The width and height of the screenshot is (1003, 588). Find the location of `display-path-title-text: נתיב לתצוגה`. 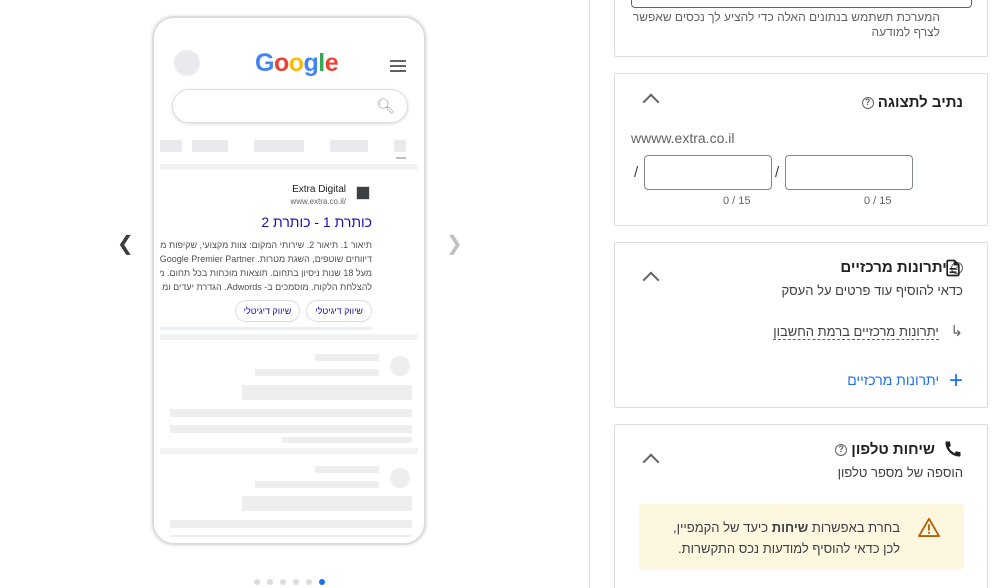

display-path-title-text: נתיב לתצוגה is located at coordinates (920, 102).